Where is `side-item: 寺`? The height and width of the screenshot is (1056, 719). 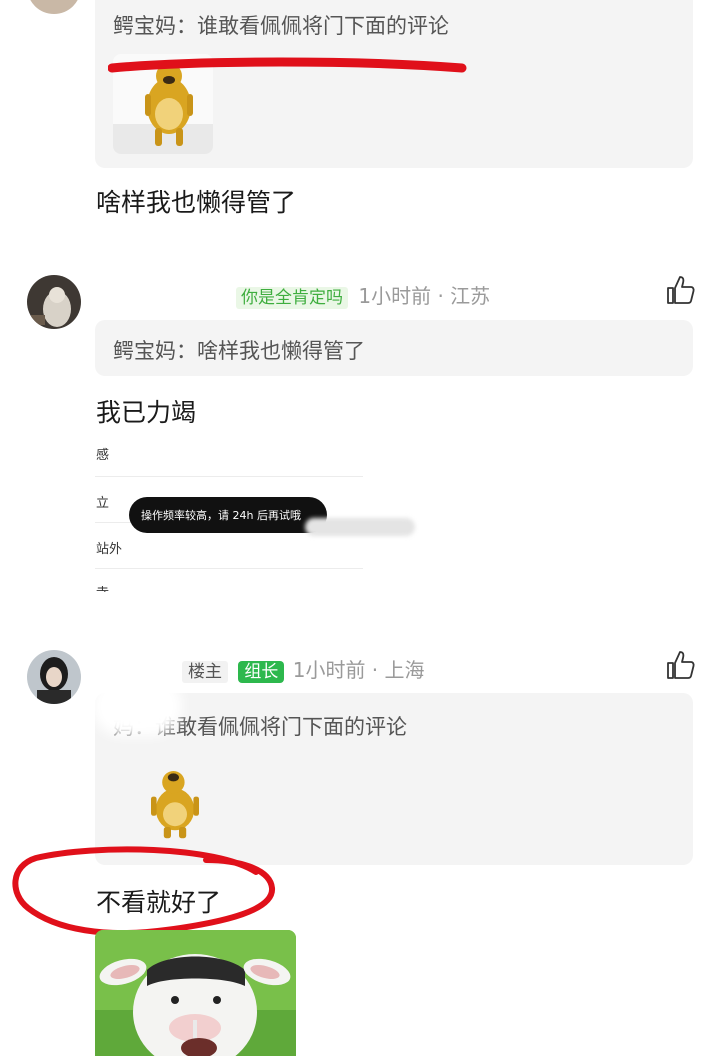
side-item: 寺 is located at coordinates (102, 587).